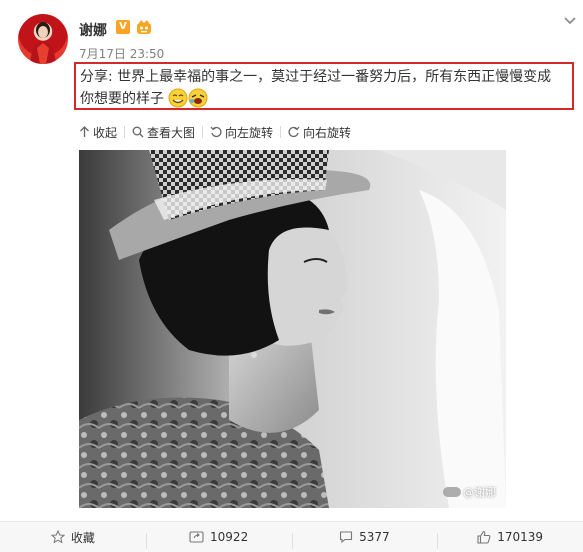 This screenshot has width=583, height=552. What do you see at coordinates (105, 132) in the screenshot?
I see `collapse-label: 收起` at bounding box center [105, 132].